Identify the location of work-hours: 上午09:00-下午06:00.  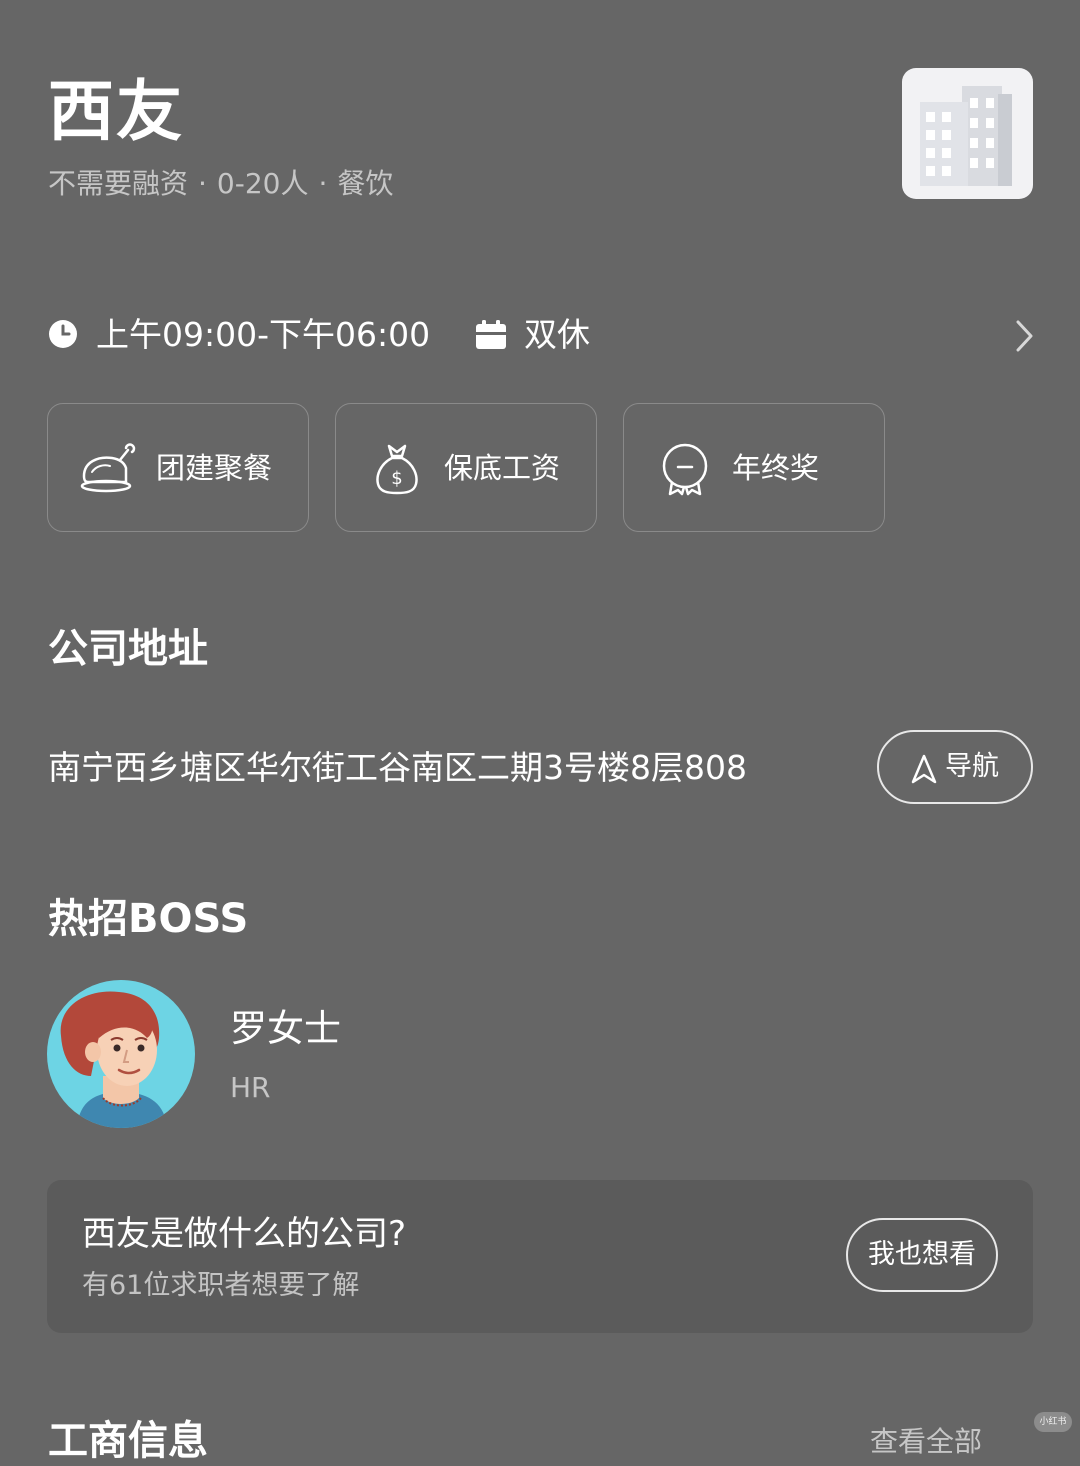
(263, 334).